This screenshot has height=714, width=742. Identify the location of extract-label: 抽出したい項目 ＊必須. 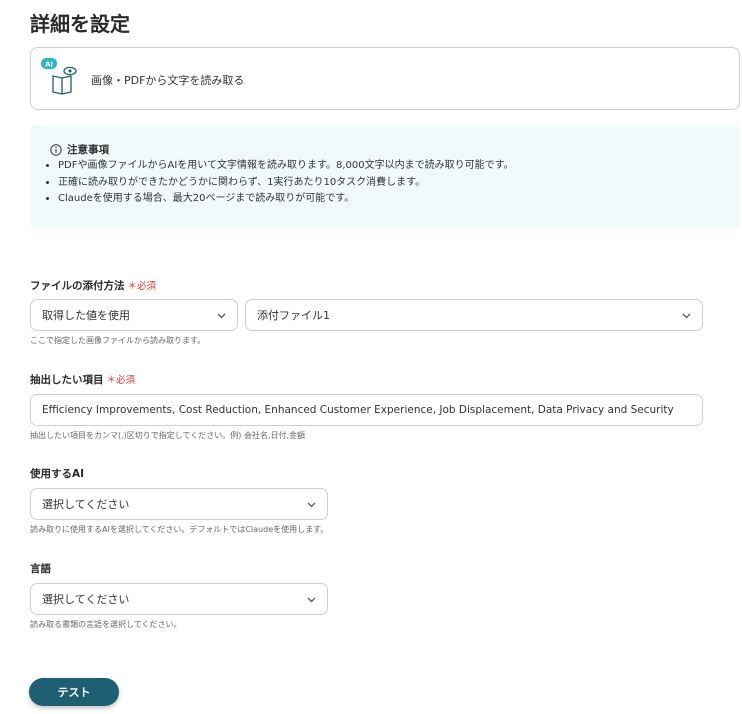
(82, 379).